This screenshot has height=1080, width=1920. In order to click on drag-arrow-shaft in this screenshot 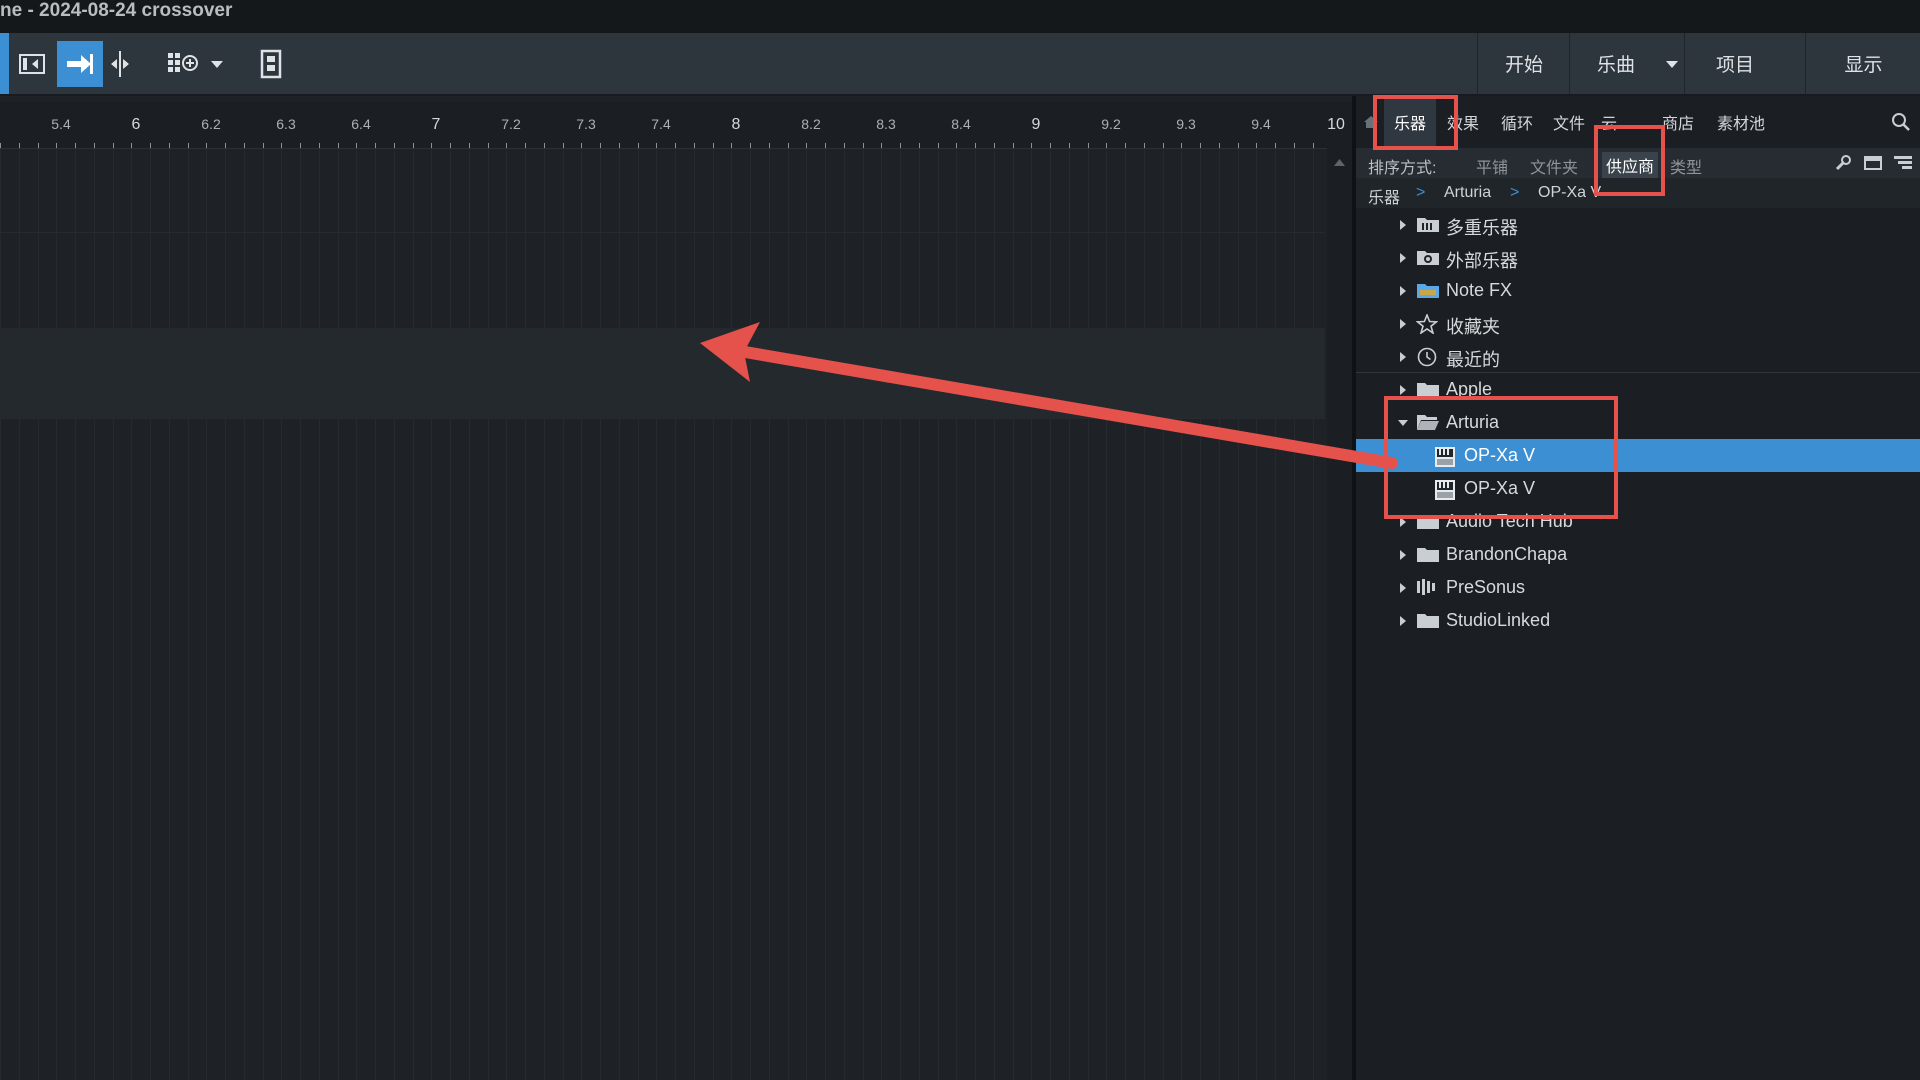, I will do `click(1068, 407)`.